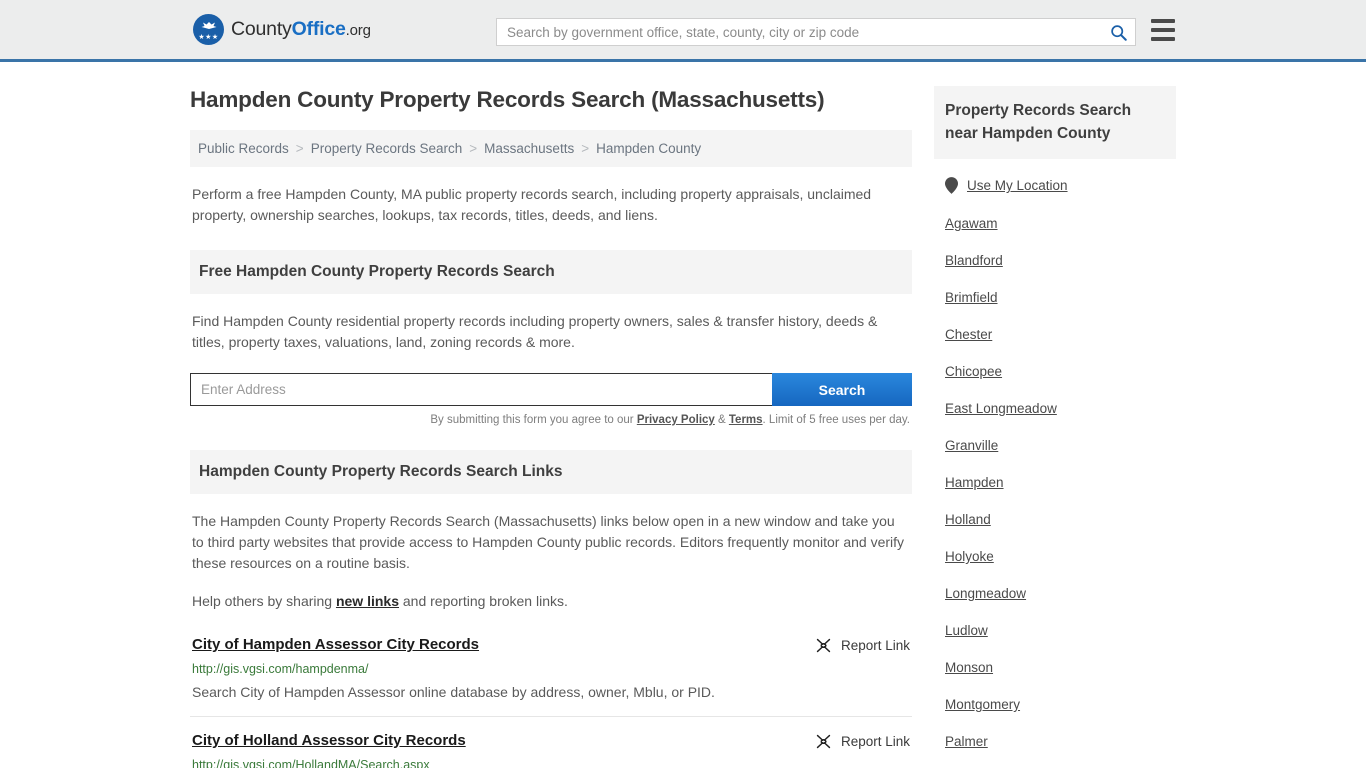 This screenshot has width=1366, height=768. What do you see at coordinates (971, 223) in the screenshot?
I see `sidebar-link-label: Agawam` at bounding box center [971, 223].